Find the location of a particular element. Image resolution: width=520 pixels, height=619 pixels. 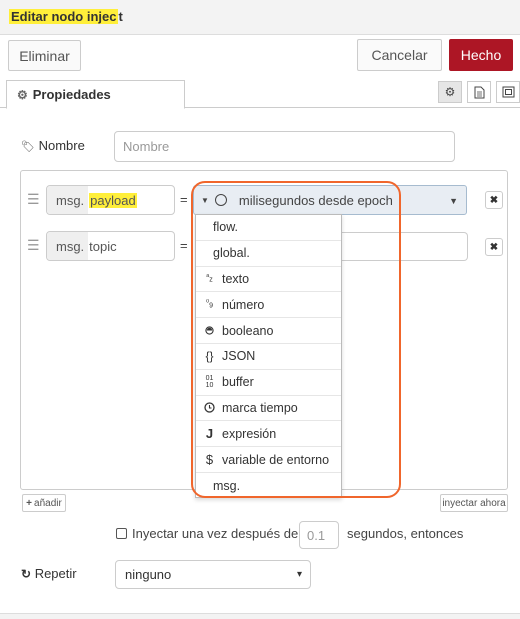

menu-item-label: msg. is located at coordinates (227, 485).